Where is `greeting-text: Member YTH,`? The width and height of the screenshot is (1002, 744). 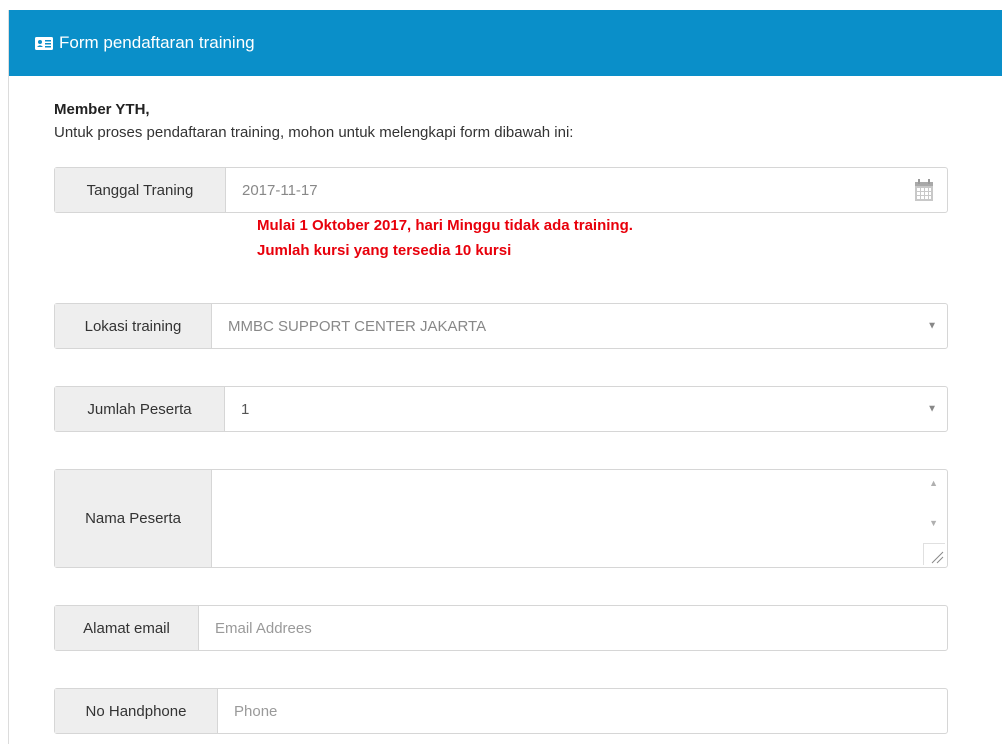 greeting-text: Member YTH, is located at coordinates (102, 109).